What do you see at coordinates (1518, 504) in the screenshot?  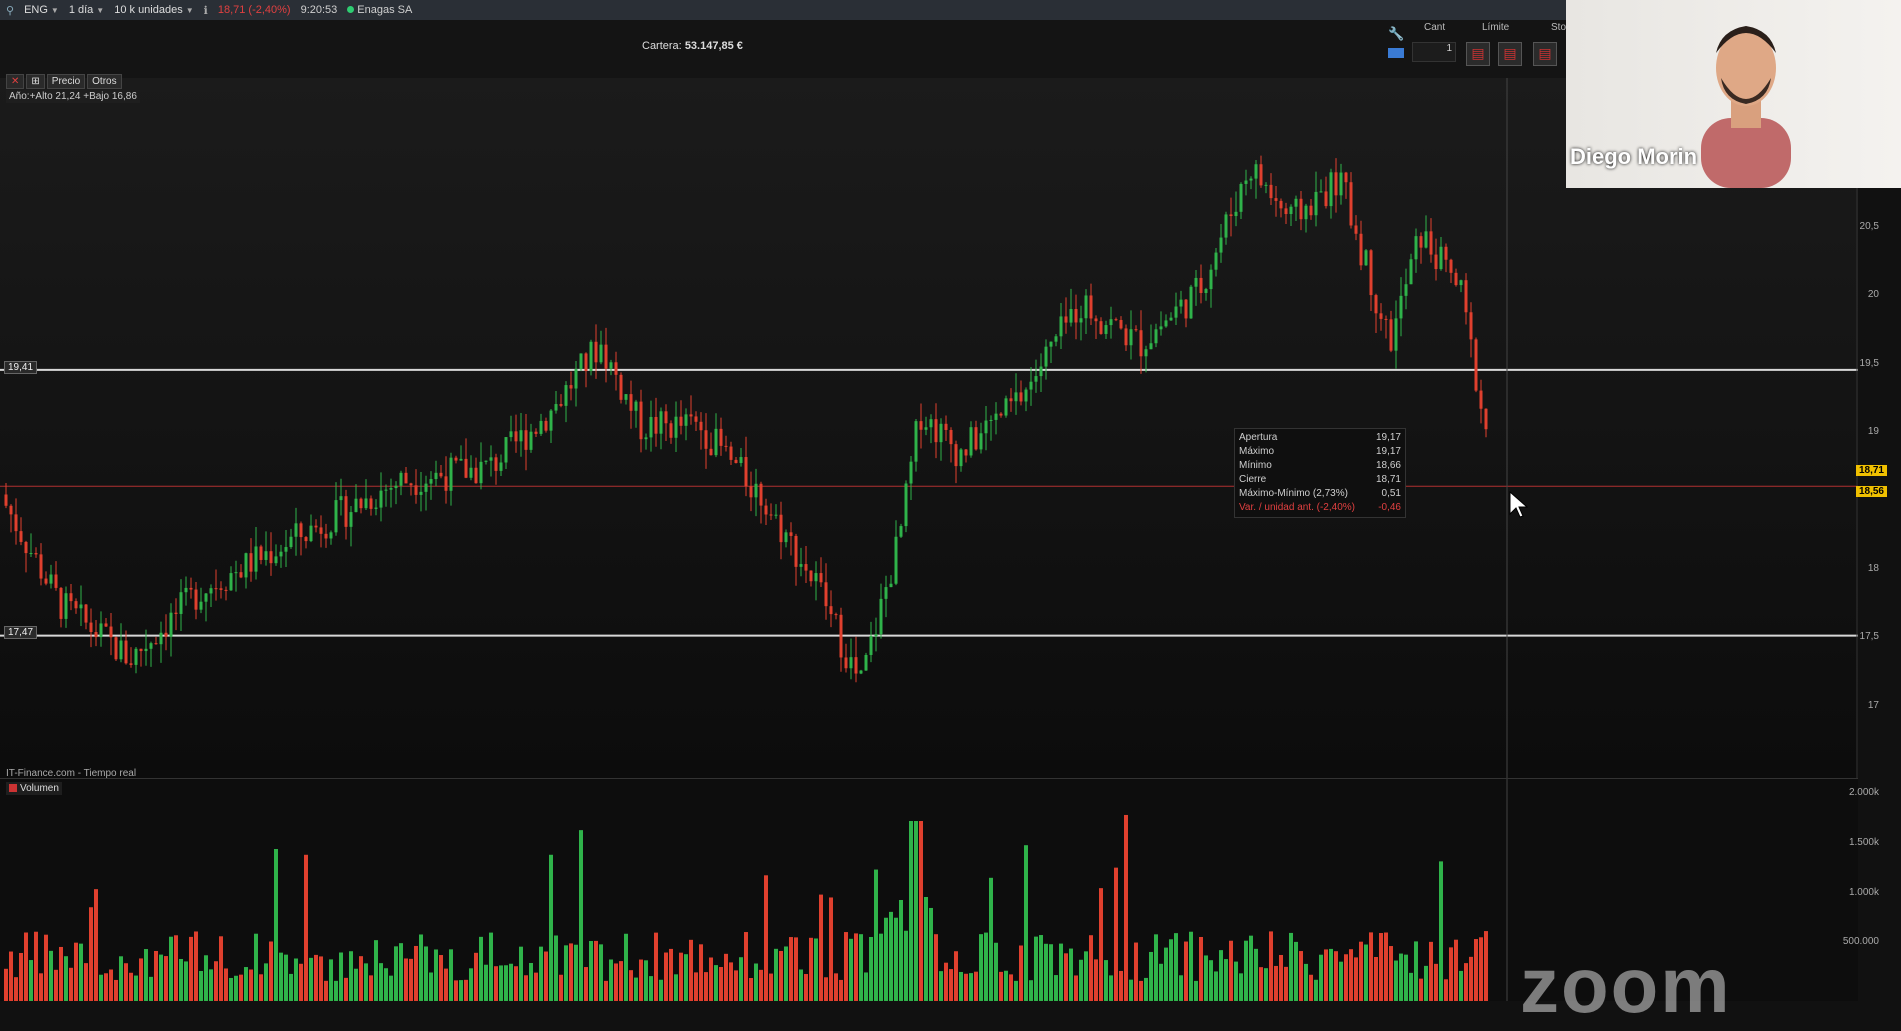 I see `mouse-cursor-icon` at bounding box center [1518, 504].